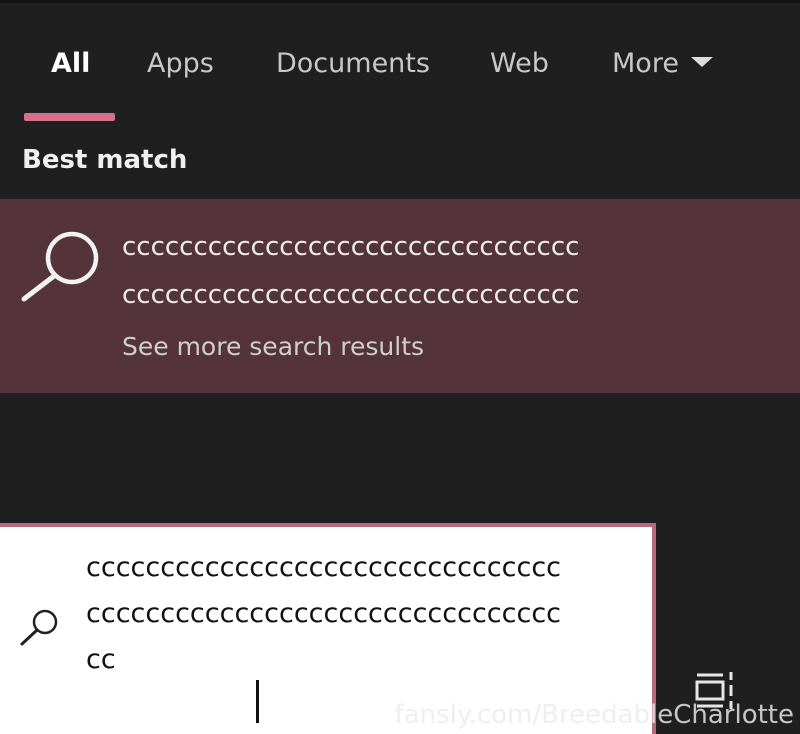  What do you see at coordinates (70, 64) in the screenshot?
I see `tab-all: All` at bounding box center [70, 64].